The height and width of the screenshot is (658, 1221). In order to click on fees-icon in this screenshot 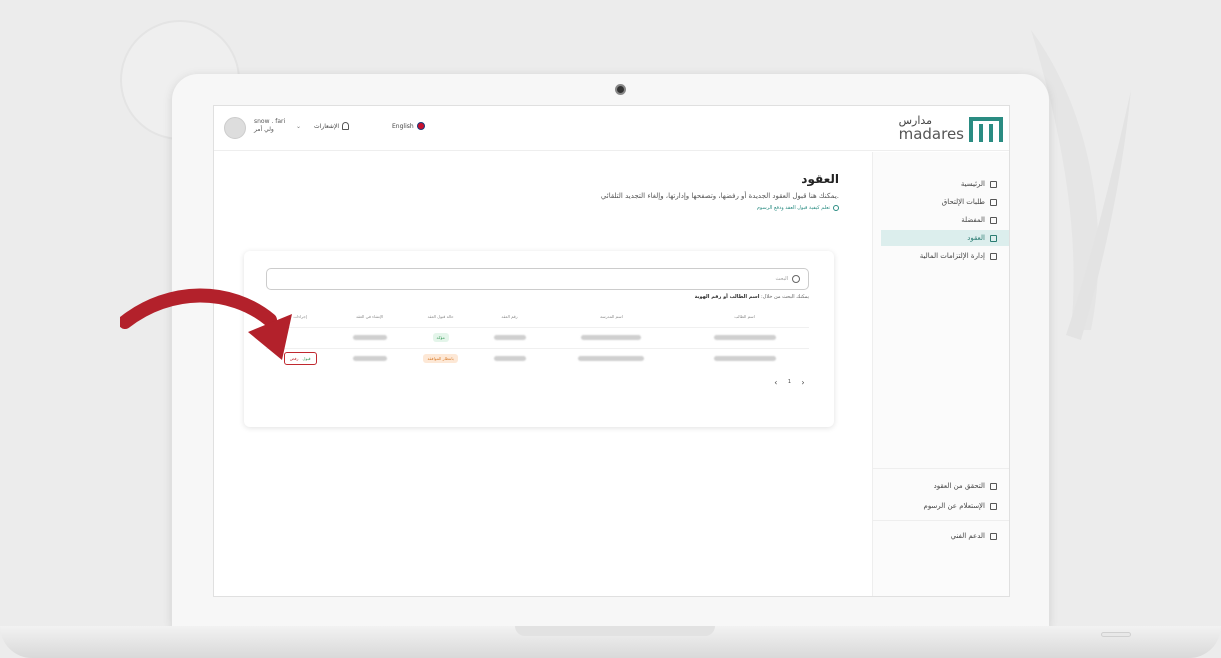, I will do `click(993, 506)`.